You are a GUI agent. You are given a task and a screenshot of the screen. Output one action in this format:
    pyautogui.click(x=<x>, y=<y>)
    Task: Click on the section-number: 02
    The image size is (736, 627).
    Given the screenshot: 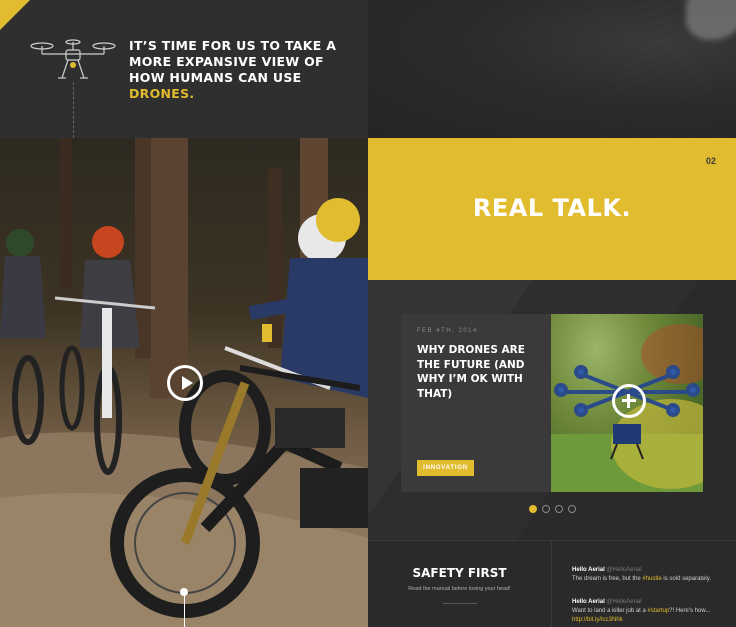 What is the action you would take?
    pyautogui.click(x=710, y=161)
    